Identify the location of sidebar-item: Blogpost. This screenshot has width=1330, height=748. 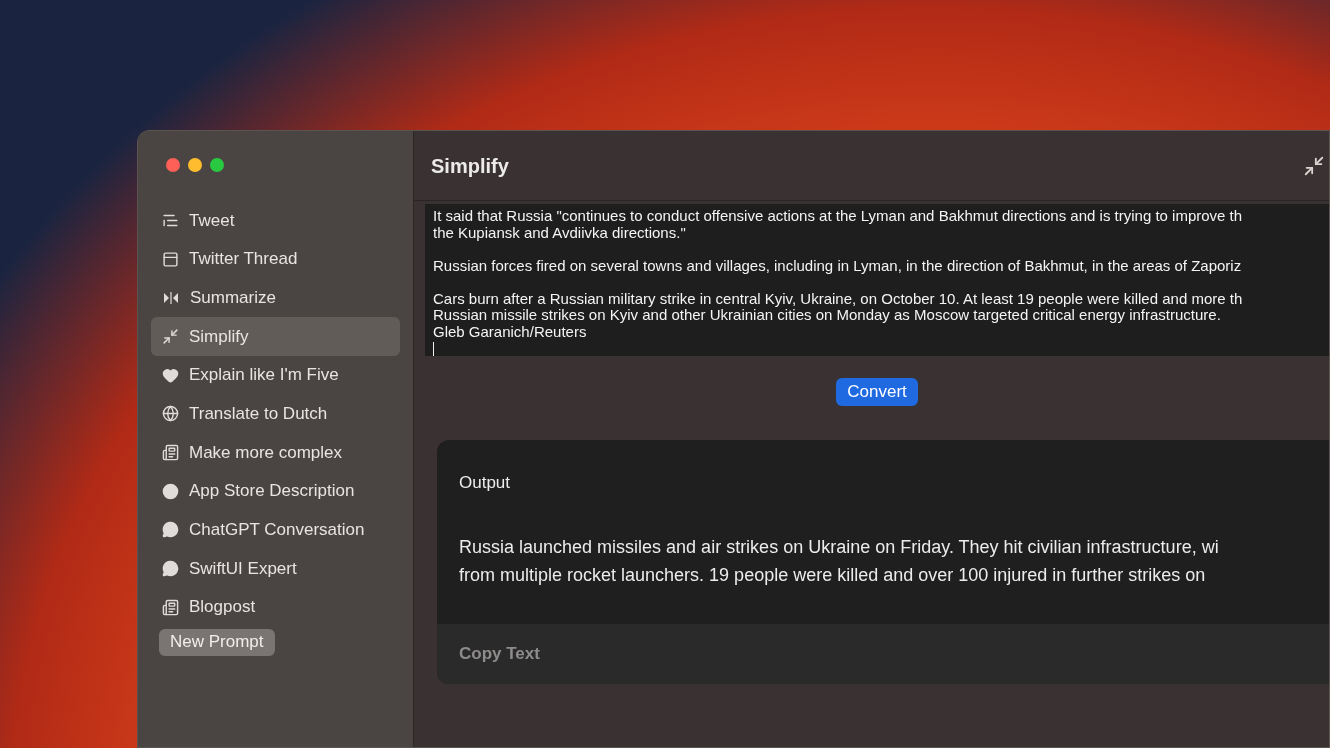
(275, 607).